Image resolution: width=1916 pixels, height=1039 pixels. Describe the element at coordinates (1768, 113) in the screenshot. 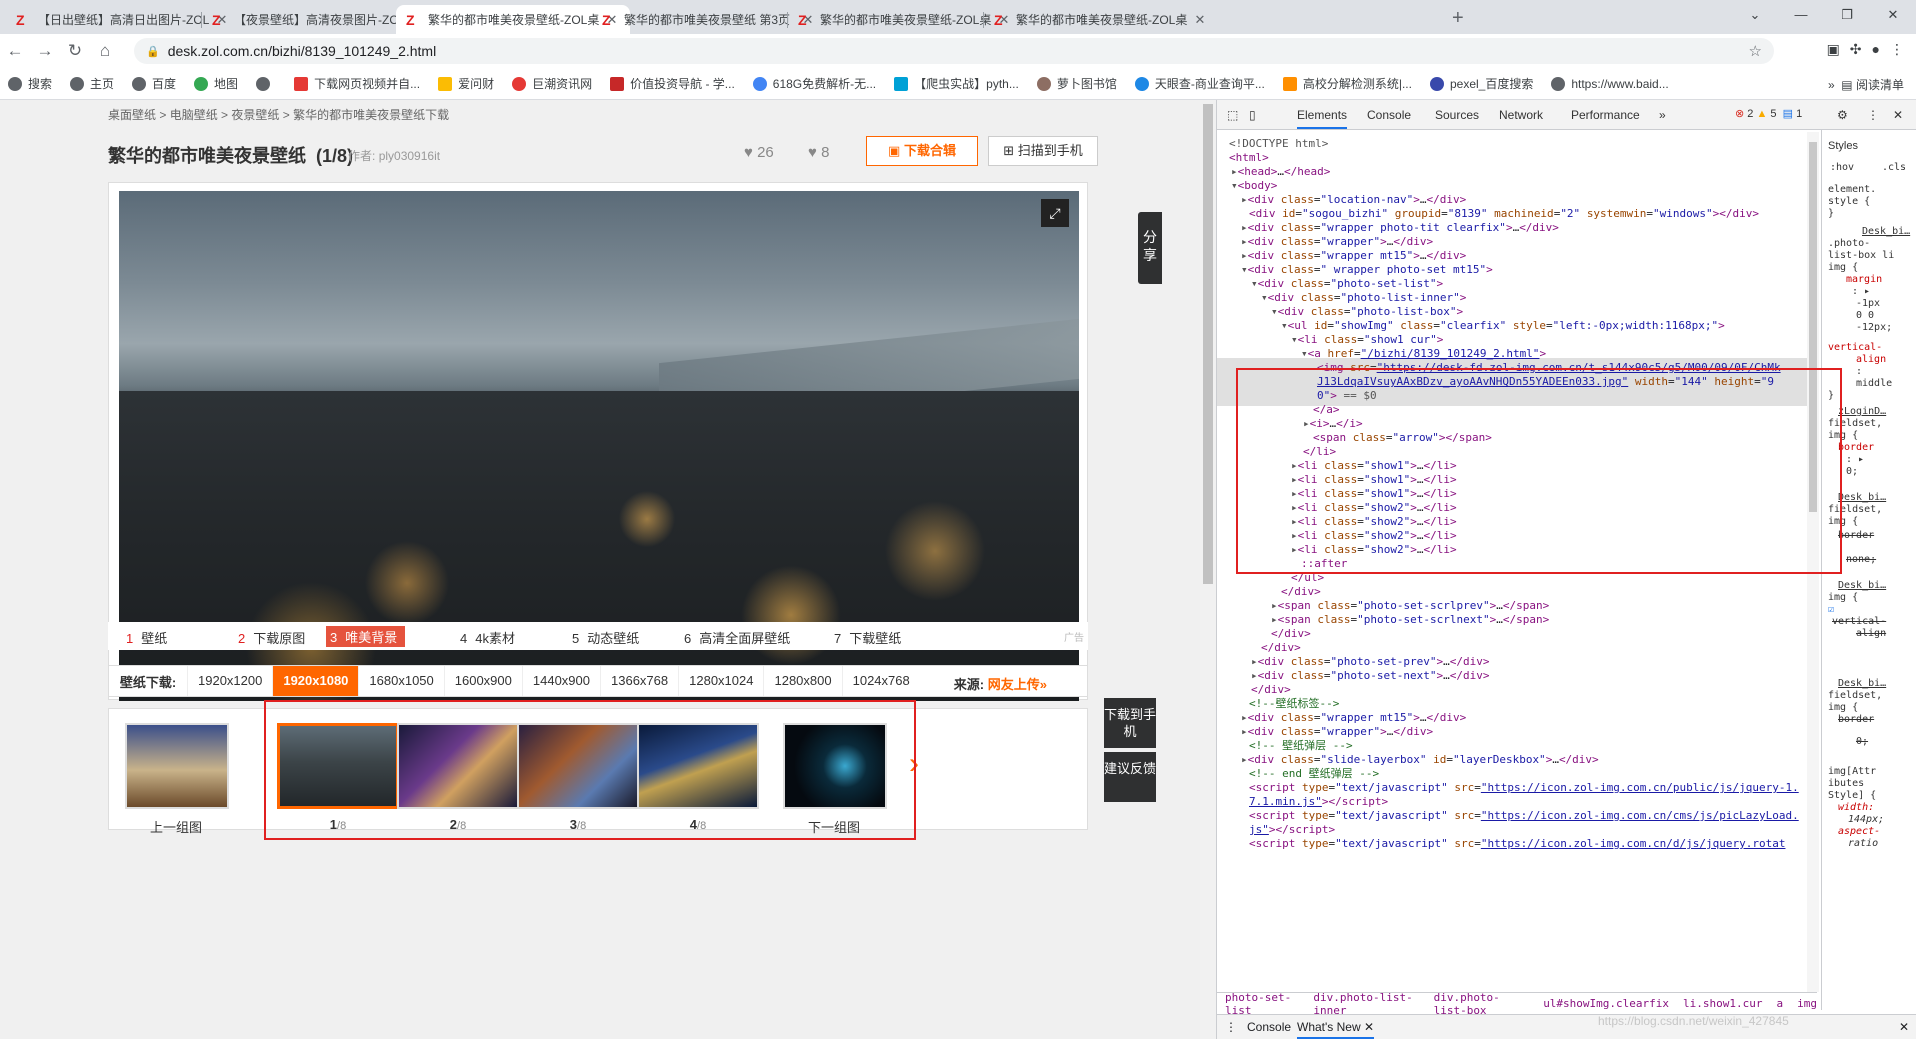

I see `issue-counters: ⊗ 2 ▲ 5 ▤ 1` at that location.